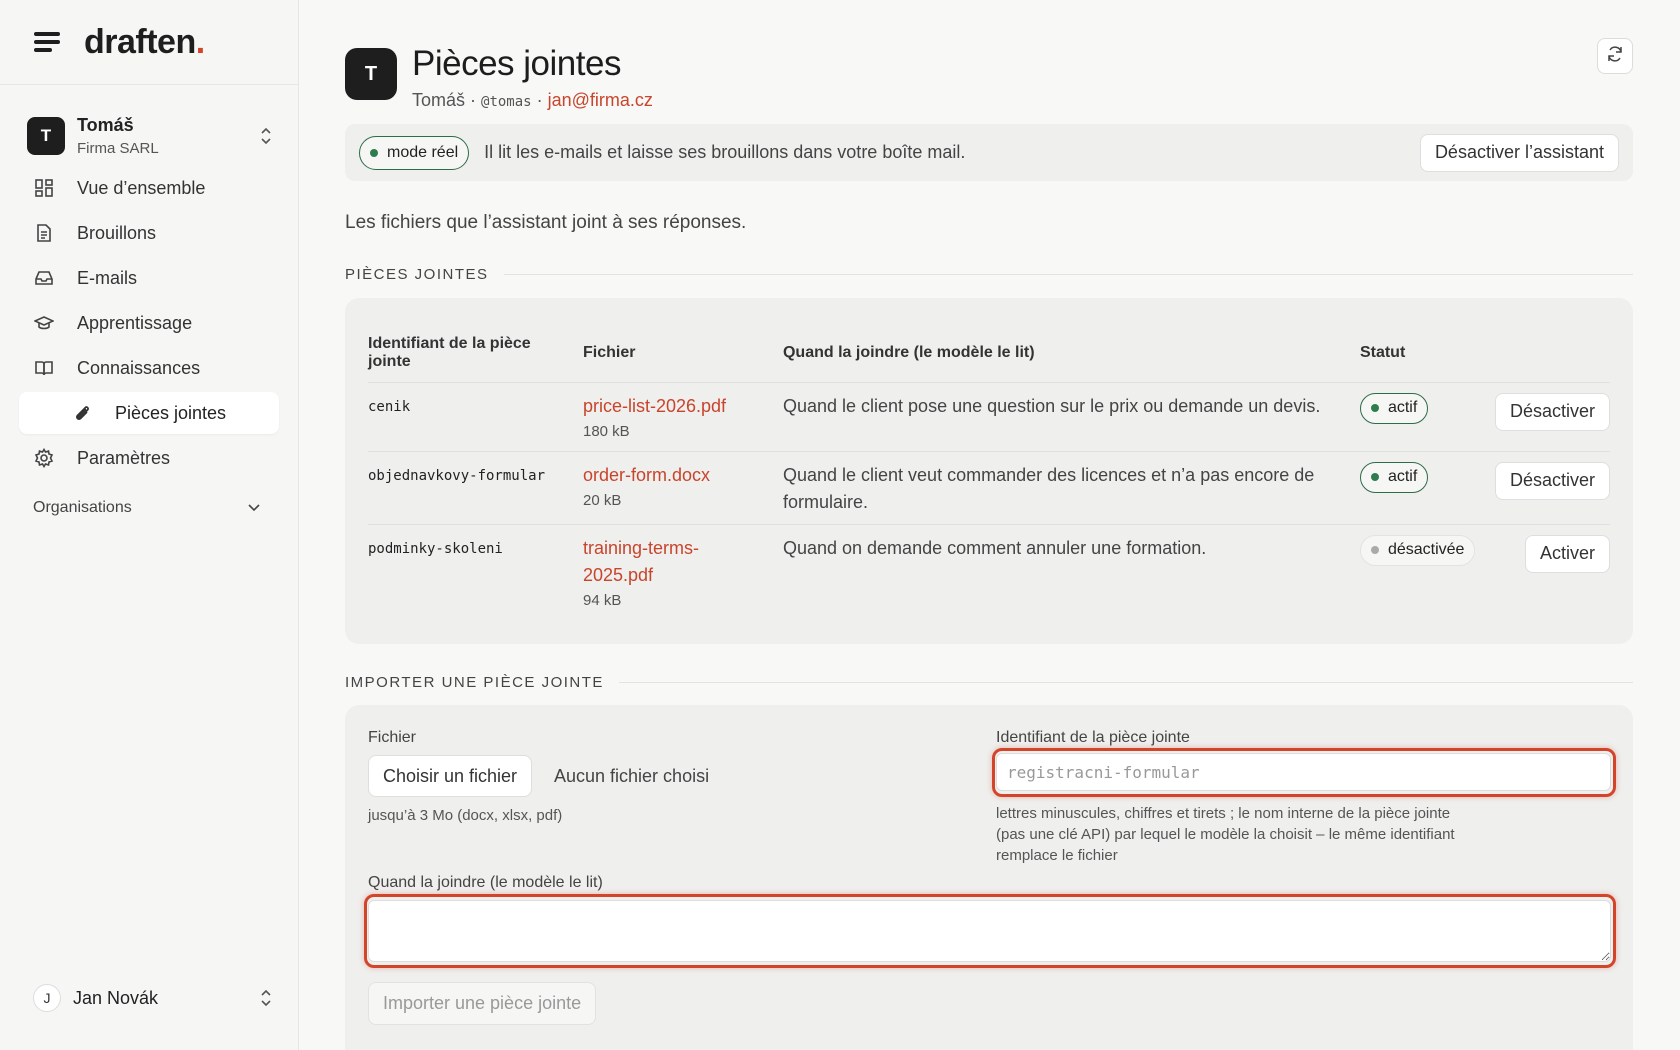 This screenshot has width=1680, height=1050. Describe the element at coordinates (1426, 549) in the screenshot. I see `status-label: désactivée` at that location.